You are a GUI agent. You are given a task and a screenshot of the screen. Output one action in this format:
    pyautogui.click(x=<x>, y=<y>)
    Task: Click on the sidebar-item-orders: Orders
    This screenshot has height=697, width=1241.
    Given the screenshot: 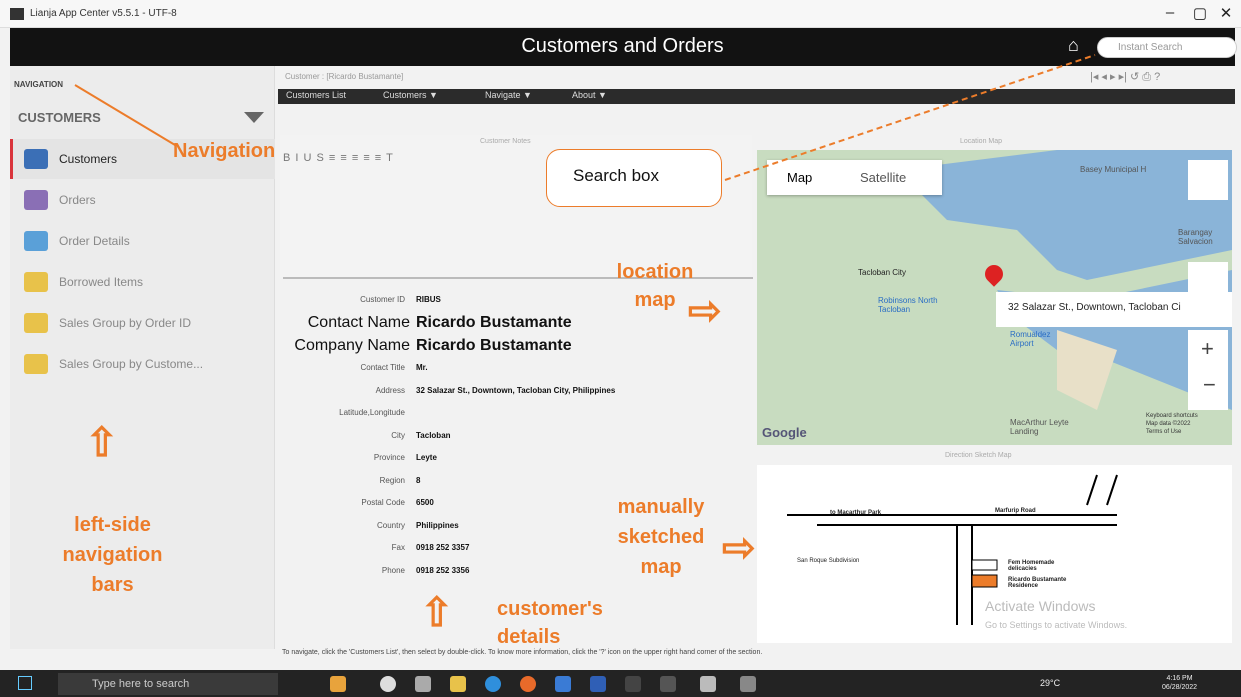 What is the action you would take?
    pyautogui.click(x=142, y=200)
    